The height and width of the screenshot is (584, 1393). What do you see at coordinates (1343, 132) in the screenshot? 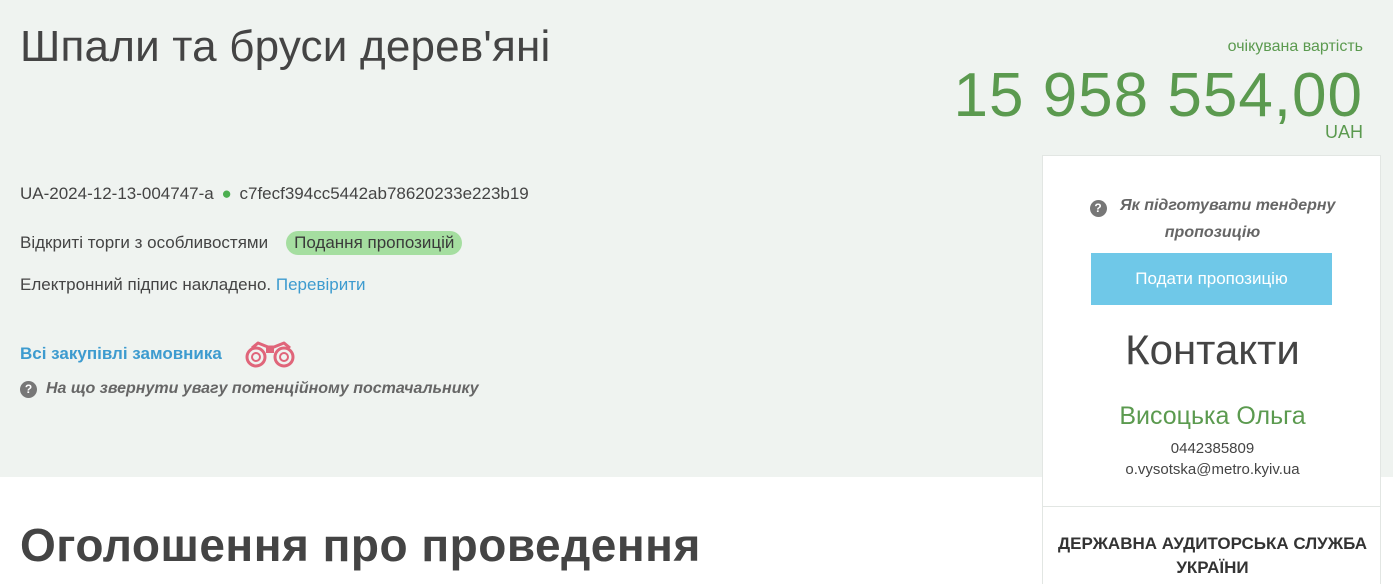
I see `expected-value-currency: UAH` at bounding box center [1343, 132].